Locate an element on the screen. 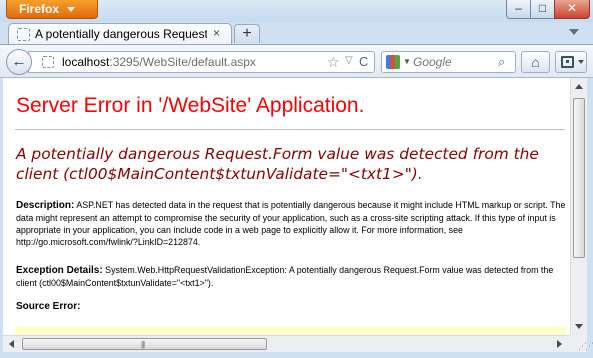 This screenshot has height=358, width=593. search-icon: ⌕ is located at coordinates (501, 62).